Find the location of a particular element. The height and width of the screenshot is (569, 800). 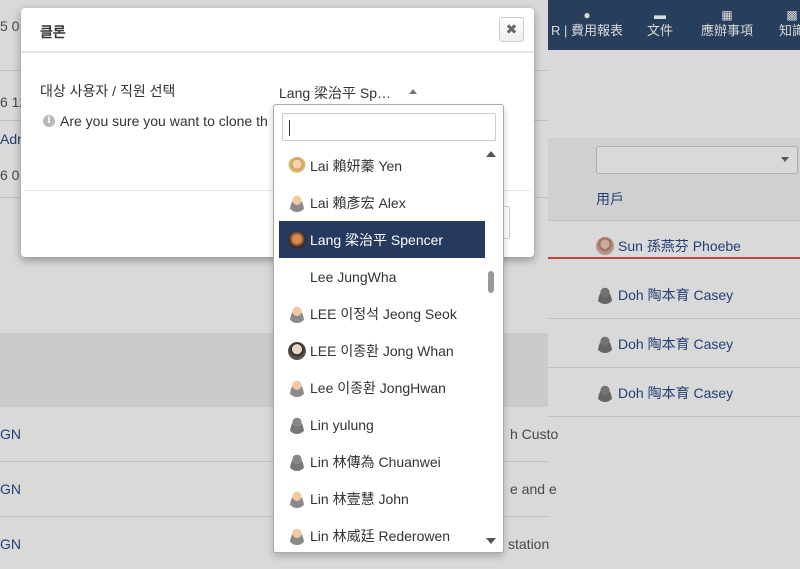

nav-todo: ▦ 應辦事項 is located at coordinates (727, 25).